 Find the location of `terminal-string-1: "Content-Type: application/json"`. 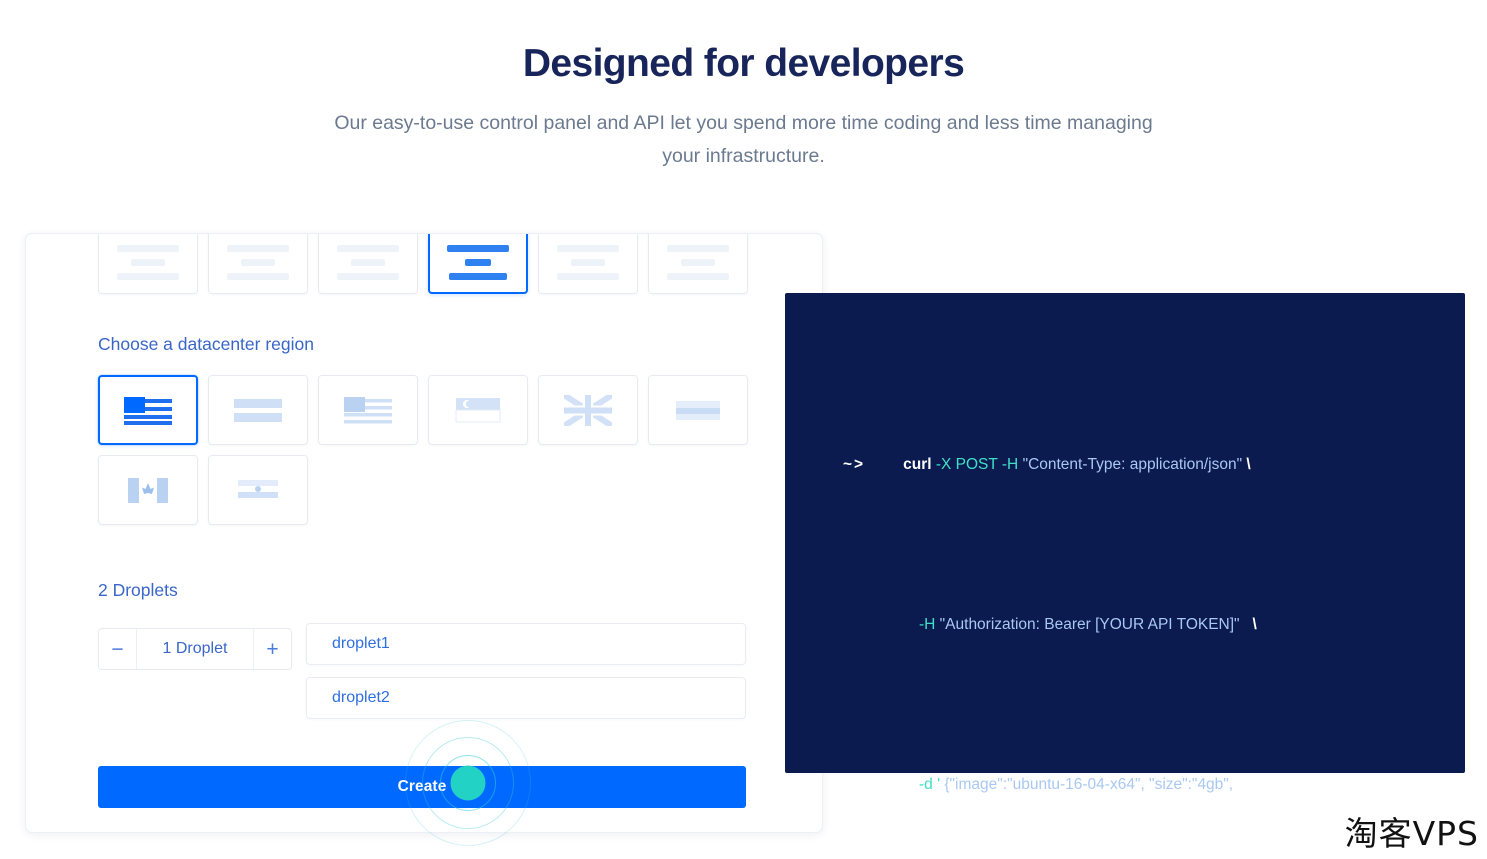

terminal-string-1: "Content-Type: application/json" is located at coordinates (1132, 464).